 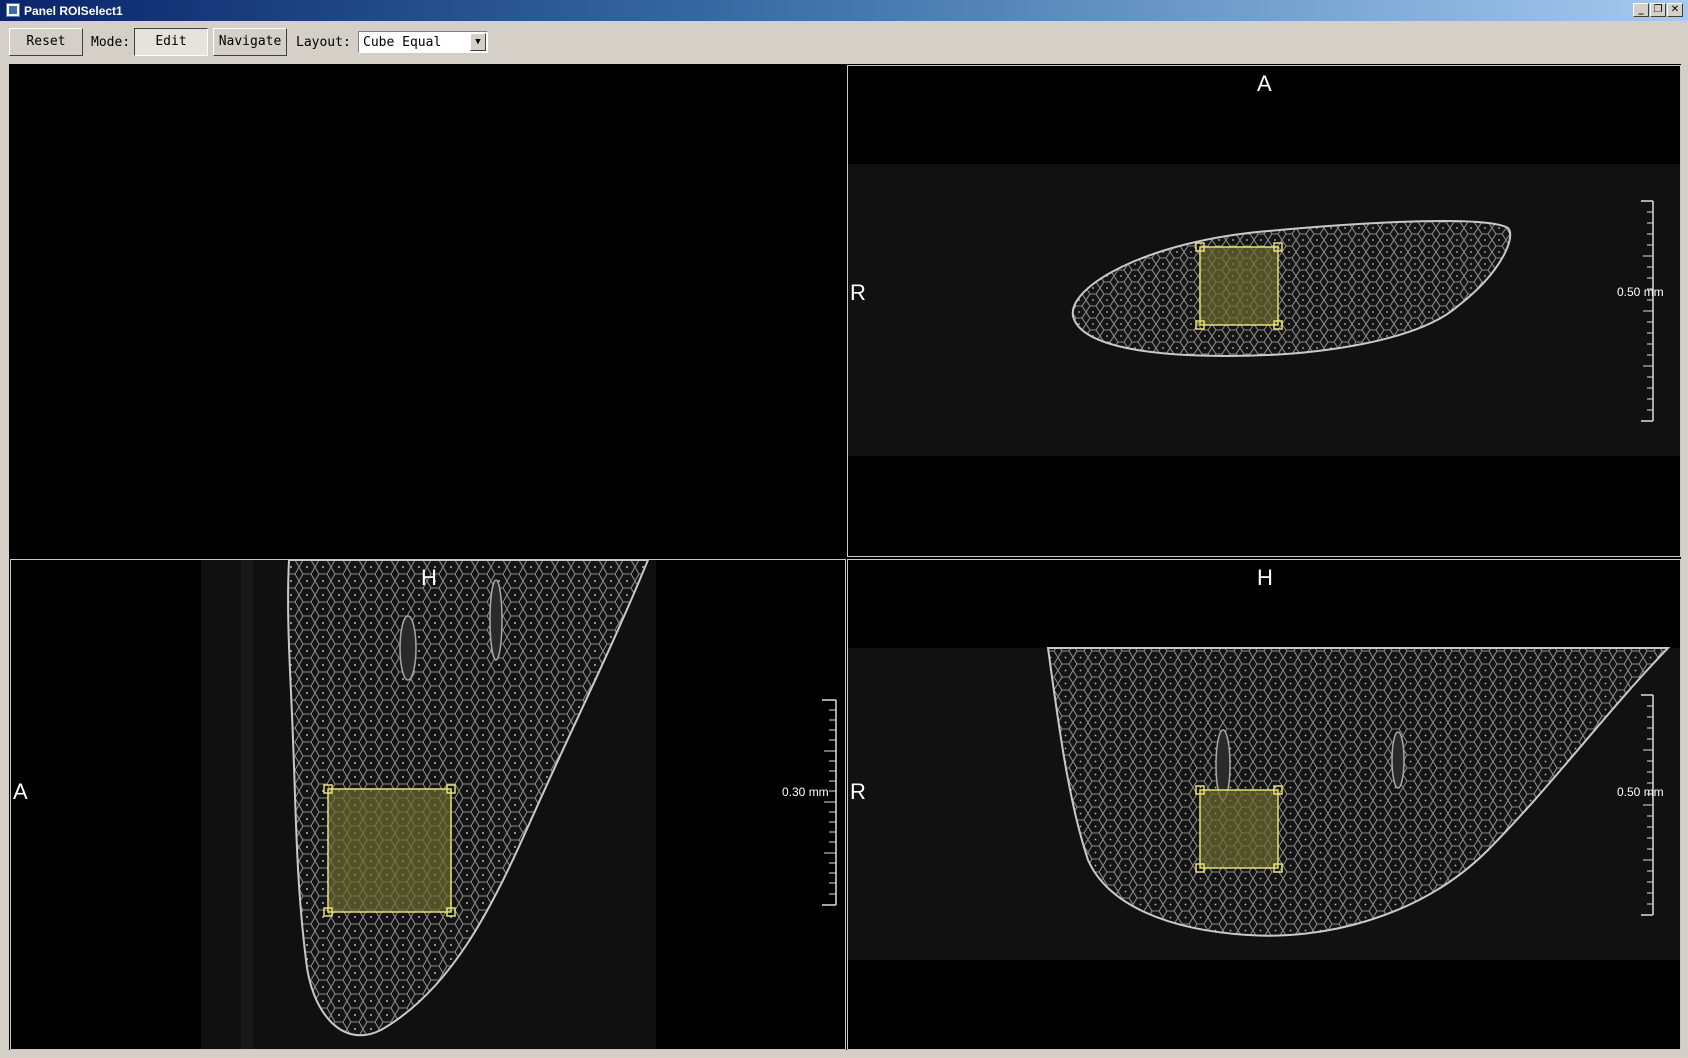 I want to click on sagittal-scale-label: 0.30 mm, so click(x=805, y=792).